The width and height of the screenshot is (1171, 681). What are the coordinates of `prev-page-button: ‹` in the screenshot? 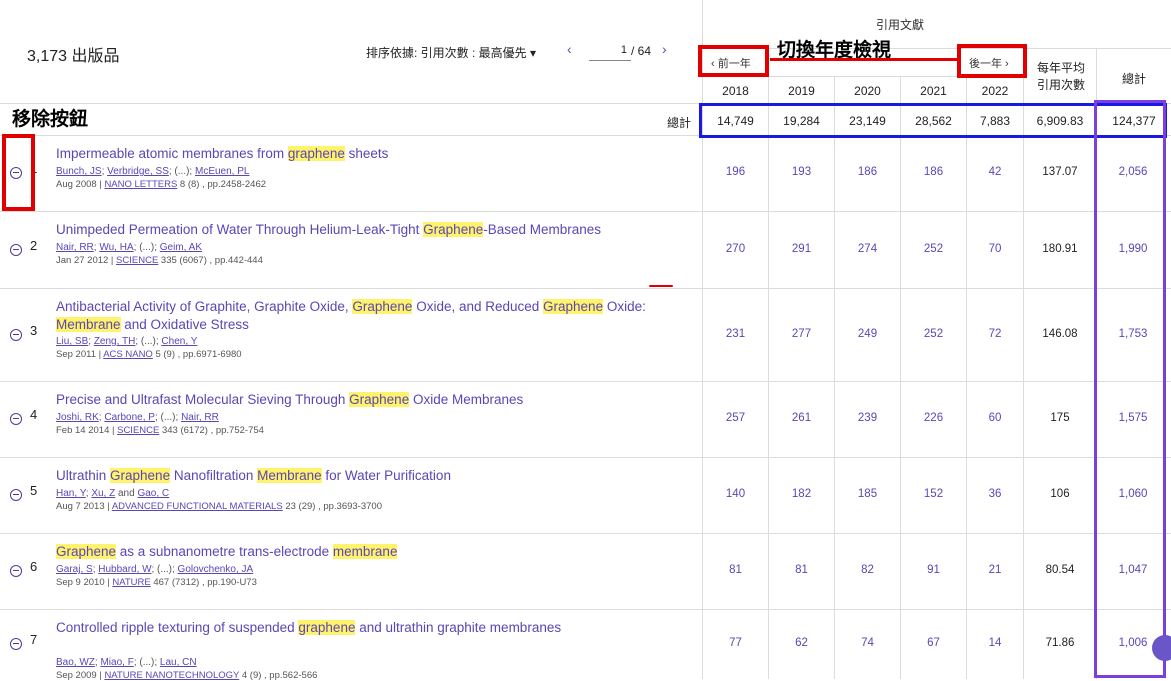 It's located at (569, 49).